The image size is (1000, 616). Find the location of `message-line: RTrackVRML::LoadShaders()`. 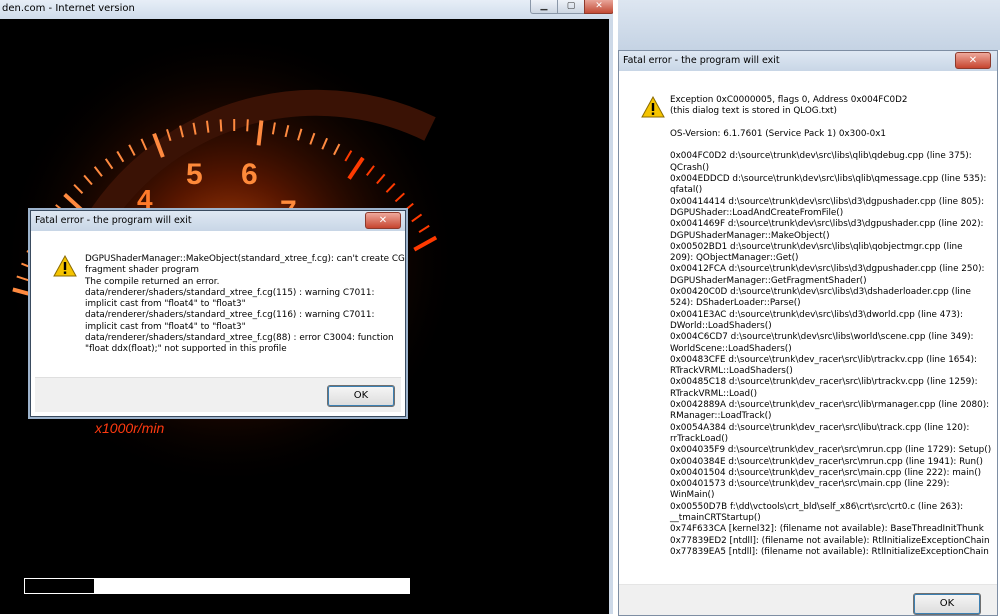

message-line: RTrackVRML::LoadShaders() is located at coordinates (830, 371).